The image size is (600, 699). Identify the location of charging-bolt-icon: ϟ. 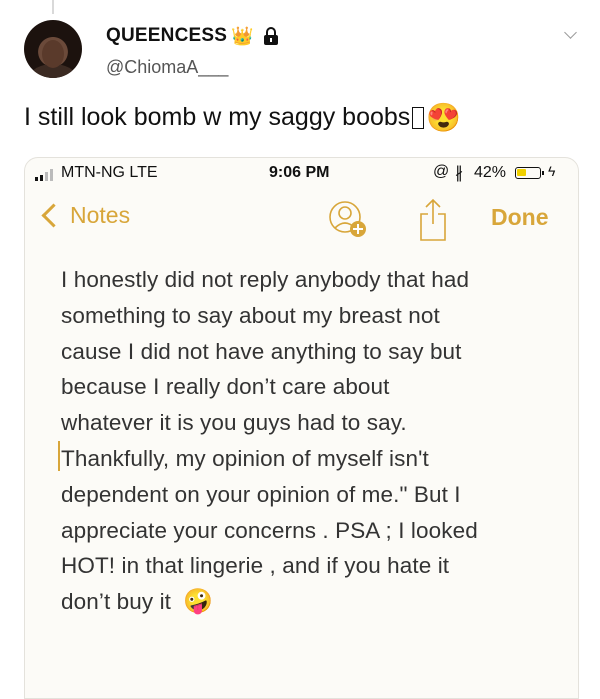
(552, 171).